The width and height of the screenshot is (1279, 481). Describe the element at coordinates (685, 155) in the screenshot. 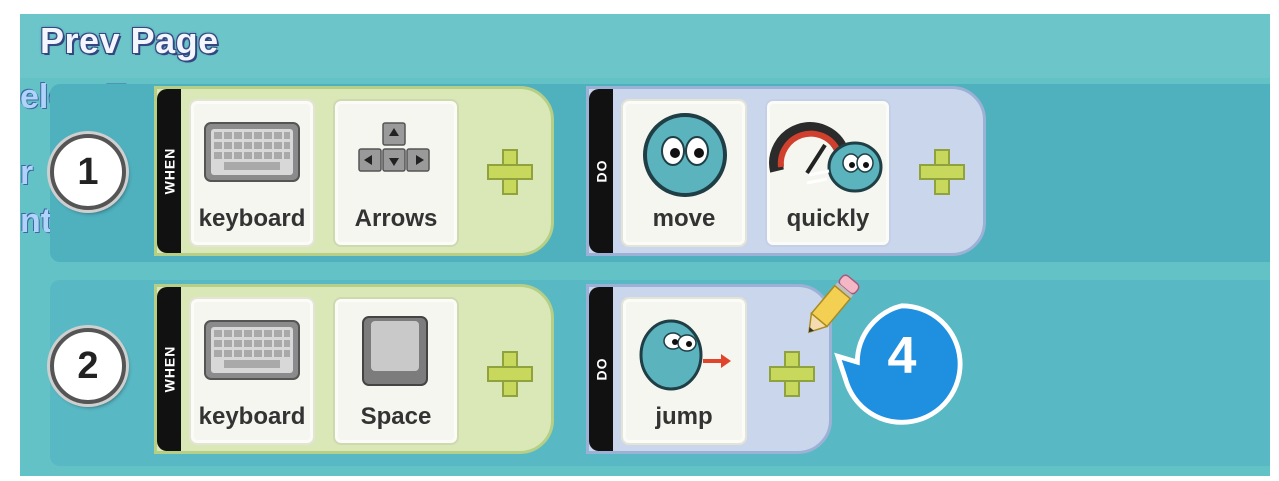

I see `move-character-icon` at that location.